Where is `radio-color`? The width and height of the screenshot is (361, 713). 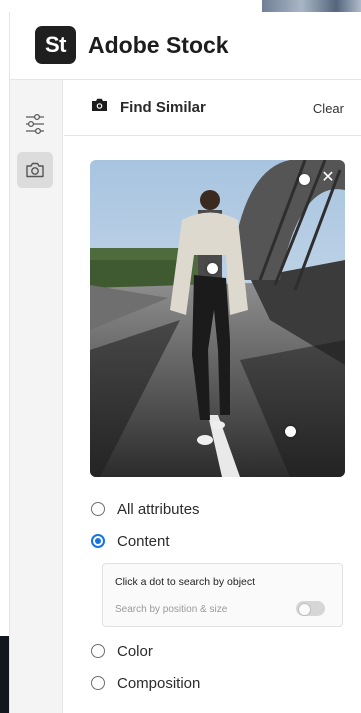
radio-color is located at coordinates (98, 651).